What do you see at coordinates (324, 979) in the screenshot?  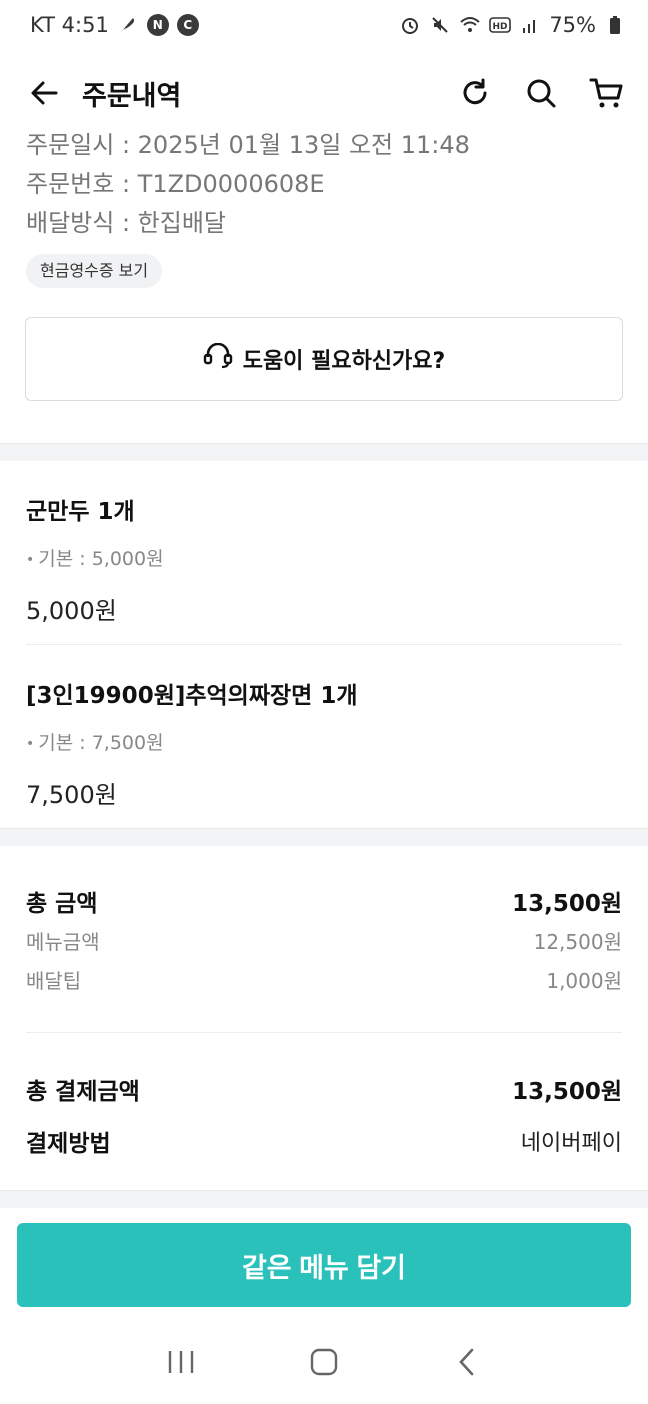 I see `delivery-tip-row: 배달팁 1,000원` at bounding box center [324, 979].